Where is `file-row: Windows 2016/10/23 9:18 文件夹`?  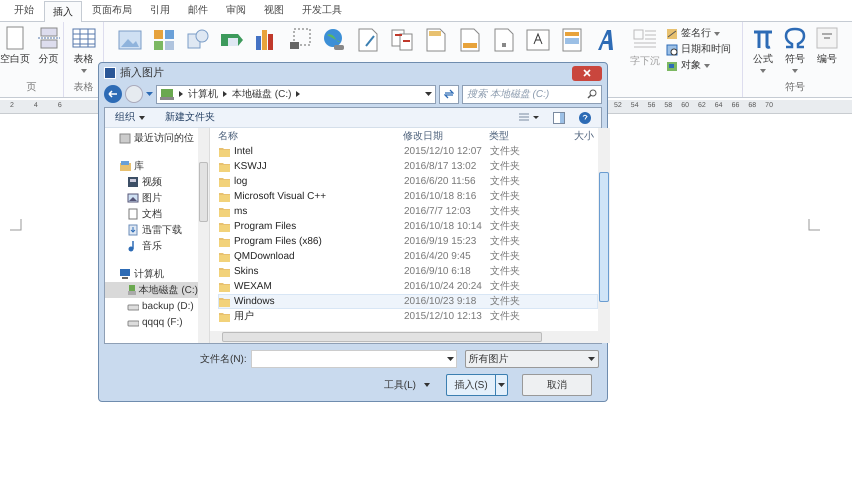
file-row: Windows 2016/10/23 9:18 文件夹 is located at coordinates (408, 301).